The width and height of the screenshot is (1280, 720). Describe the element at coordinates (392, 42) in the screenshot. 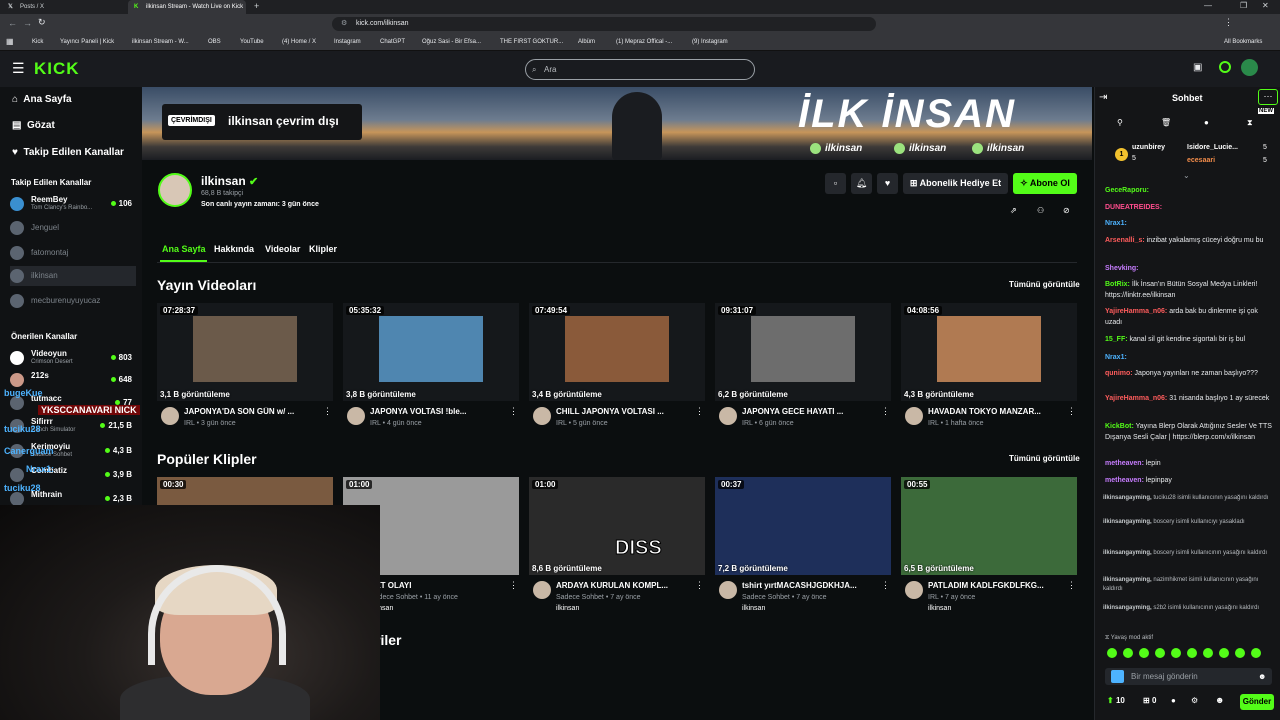

I see `bookmark: ChatGPT` at that location.